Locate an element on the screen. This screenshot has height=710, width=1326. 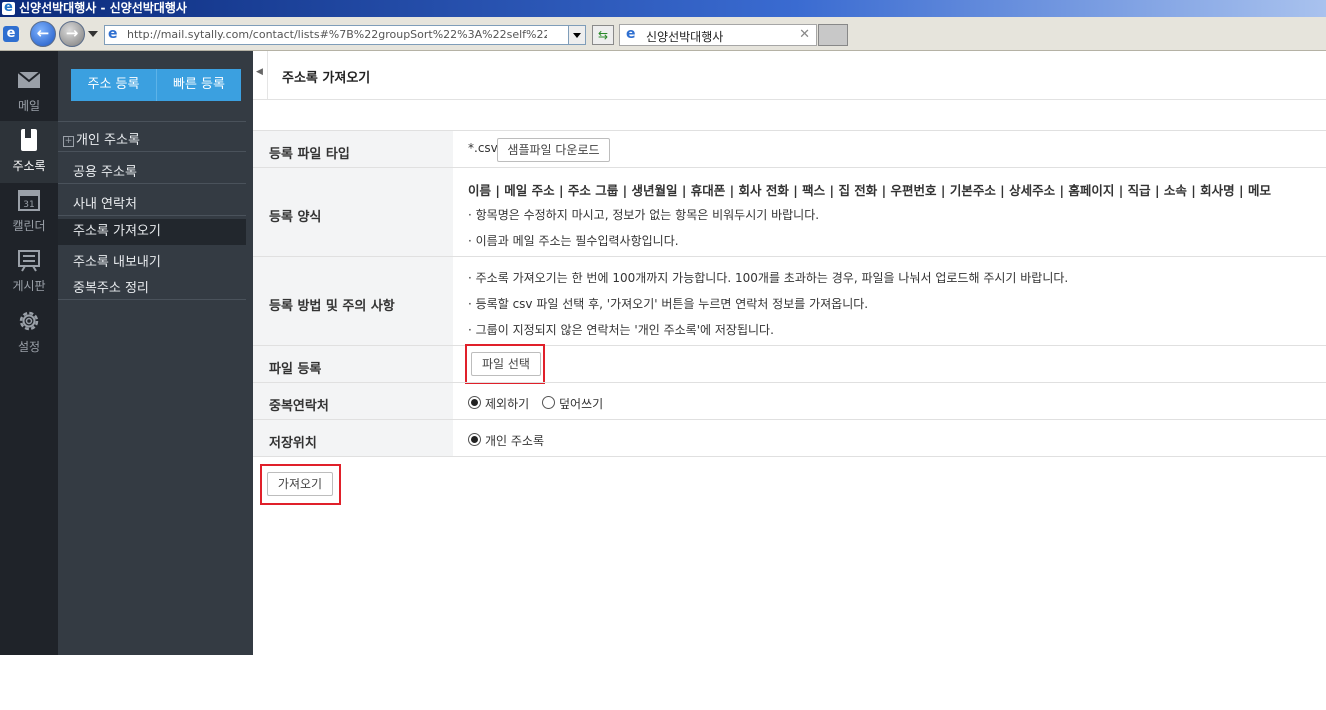
form-row-file-type: 등록 파일 타입 *.csv 샘플파일 다운로드 is located at coordinates (789, 149).